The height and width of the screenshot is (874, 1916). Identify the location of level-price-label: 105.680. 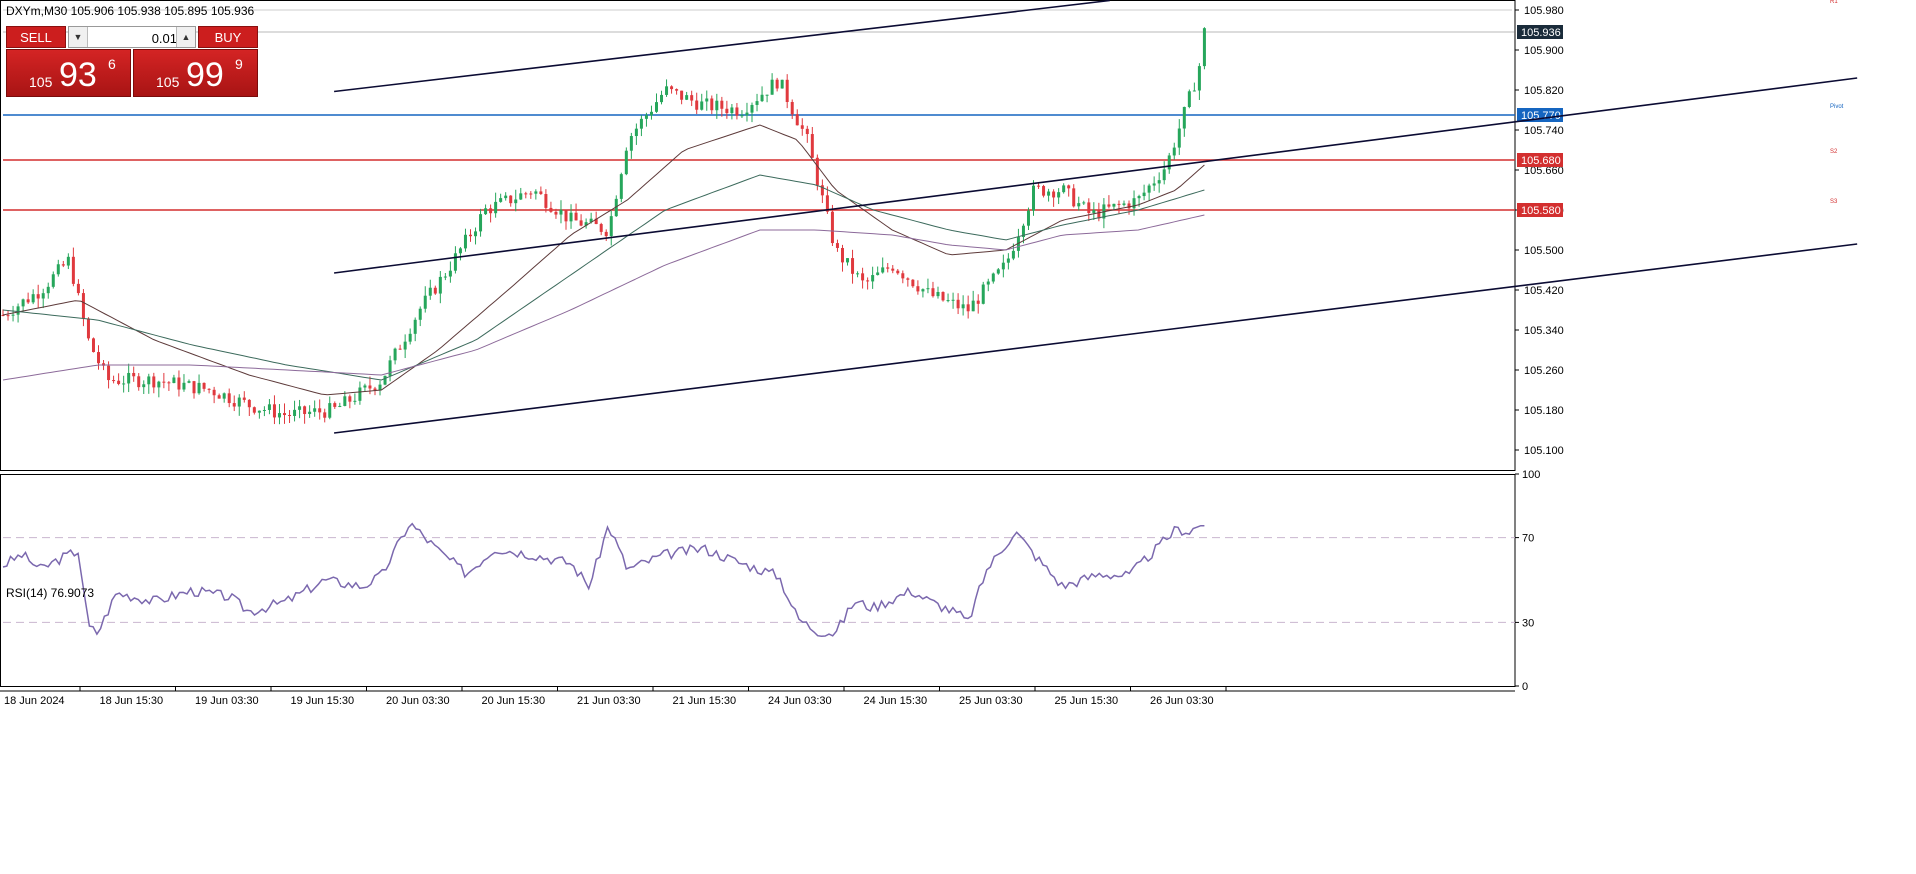
(1541, 161).